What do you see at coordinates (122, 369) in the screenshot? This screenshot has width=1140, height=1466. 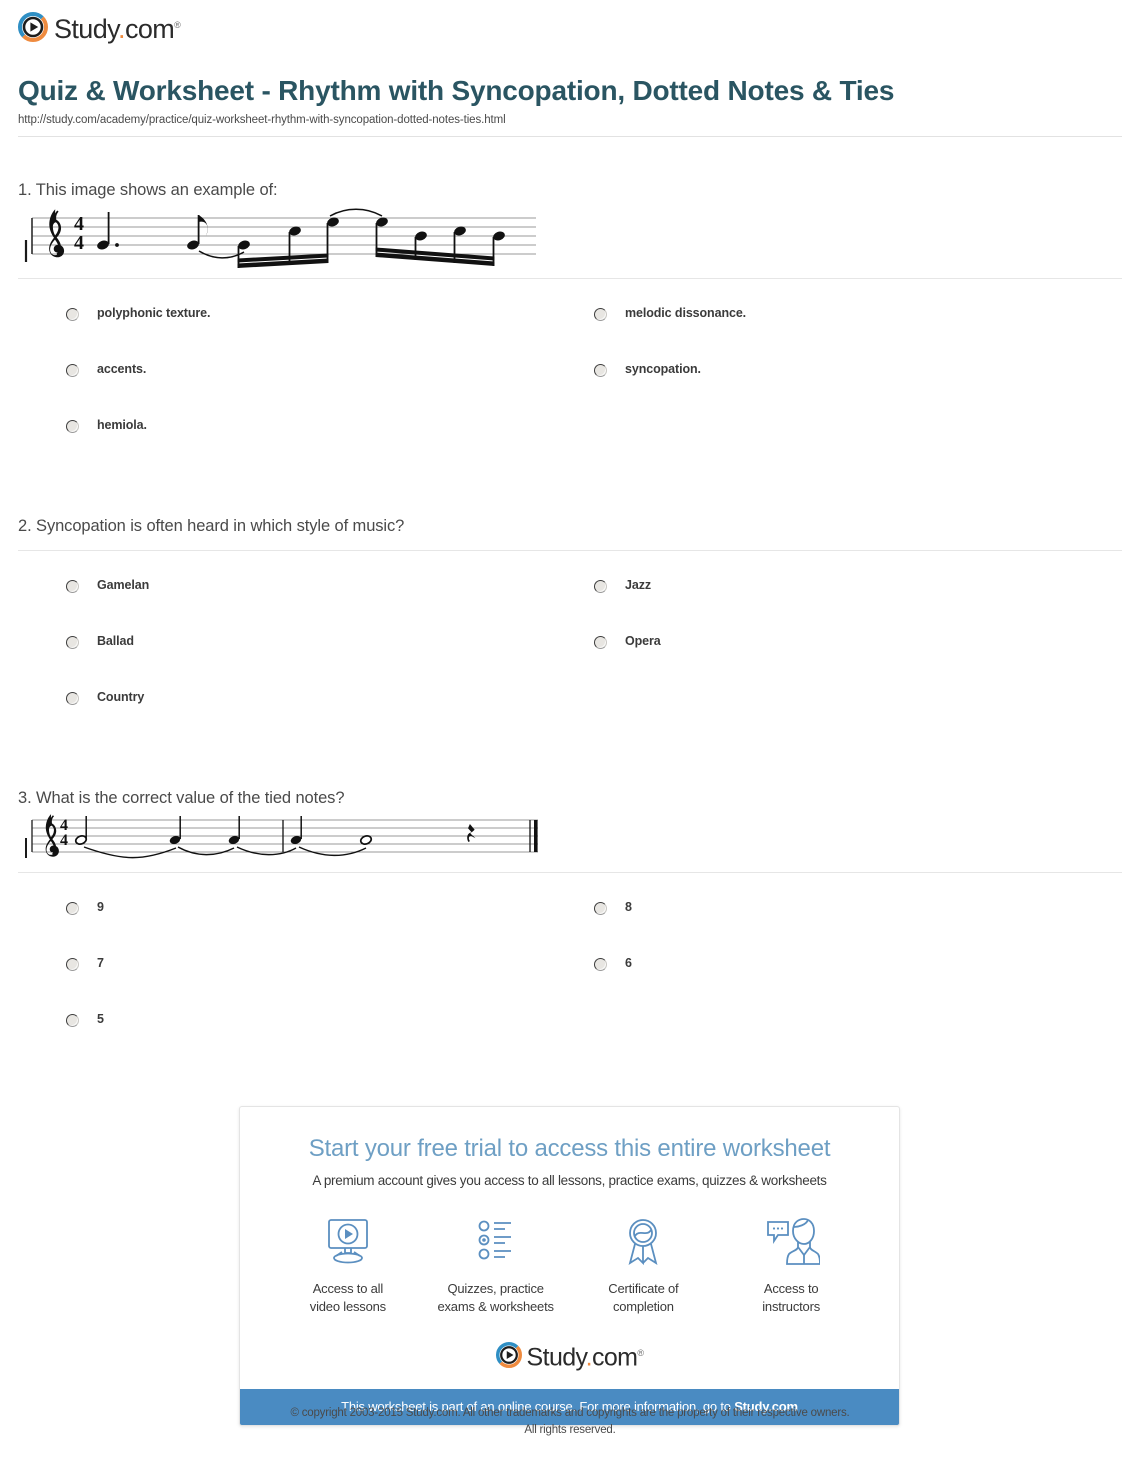 I see `option-label: accents.` at bounding box center [122, 369].